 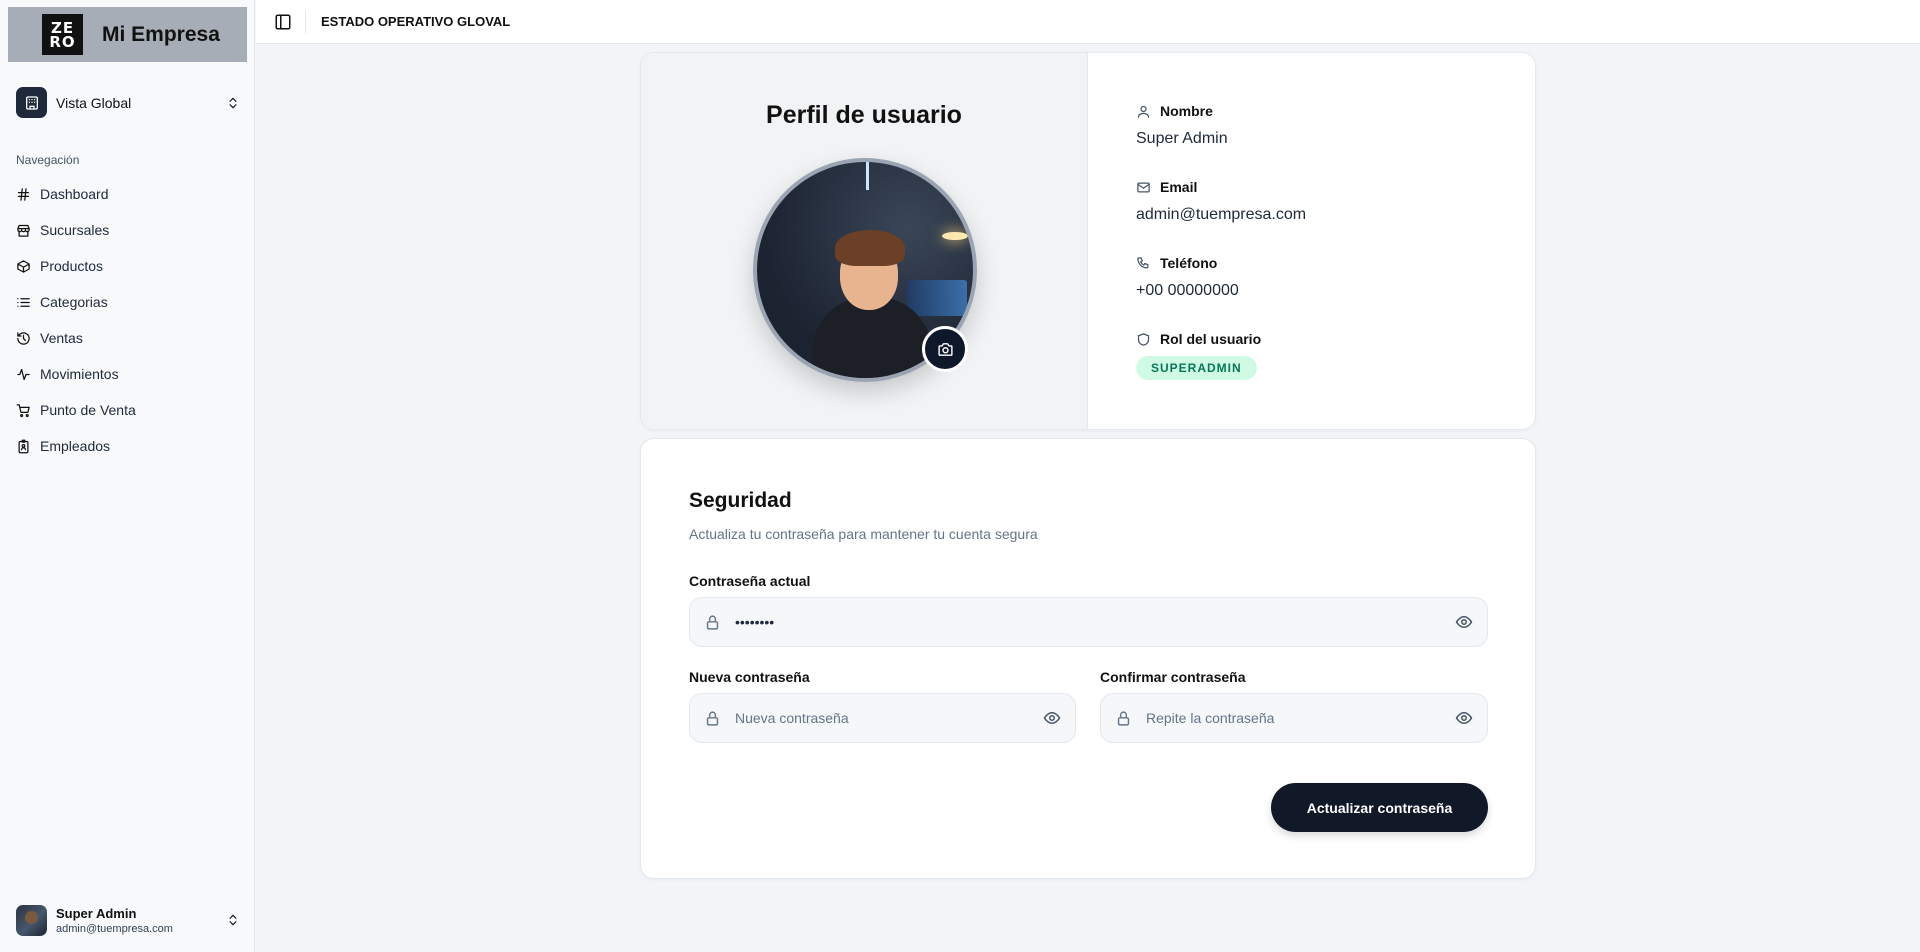 I want to click on new-password-input, so click(x=878, y=718).